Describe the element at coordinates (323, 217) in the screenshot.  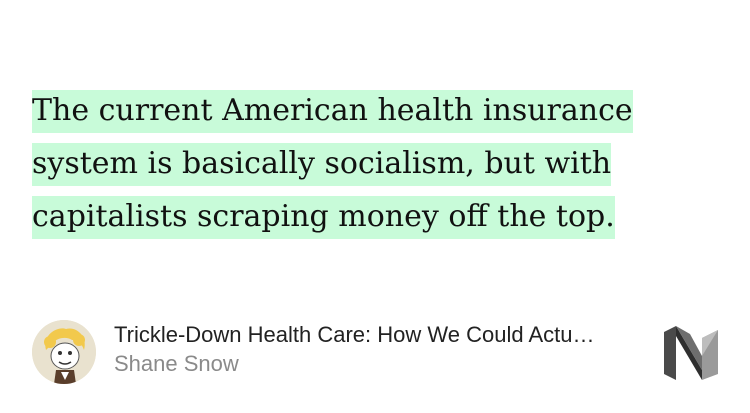
I see `quote-line-text: capitalists scraping money off the top.` at that location.